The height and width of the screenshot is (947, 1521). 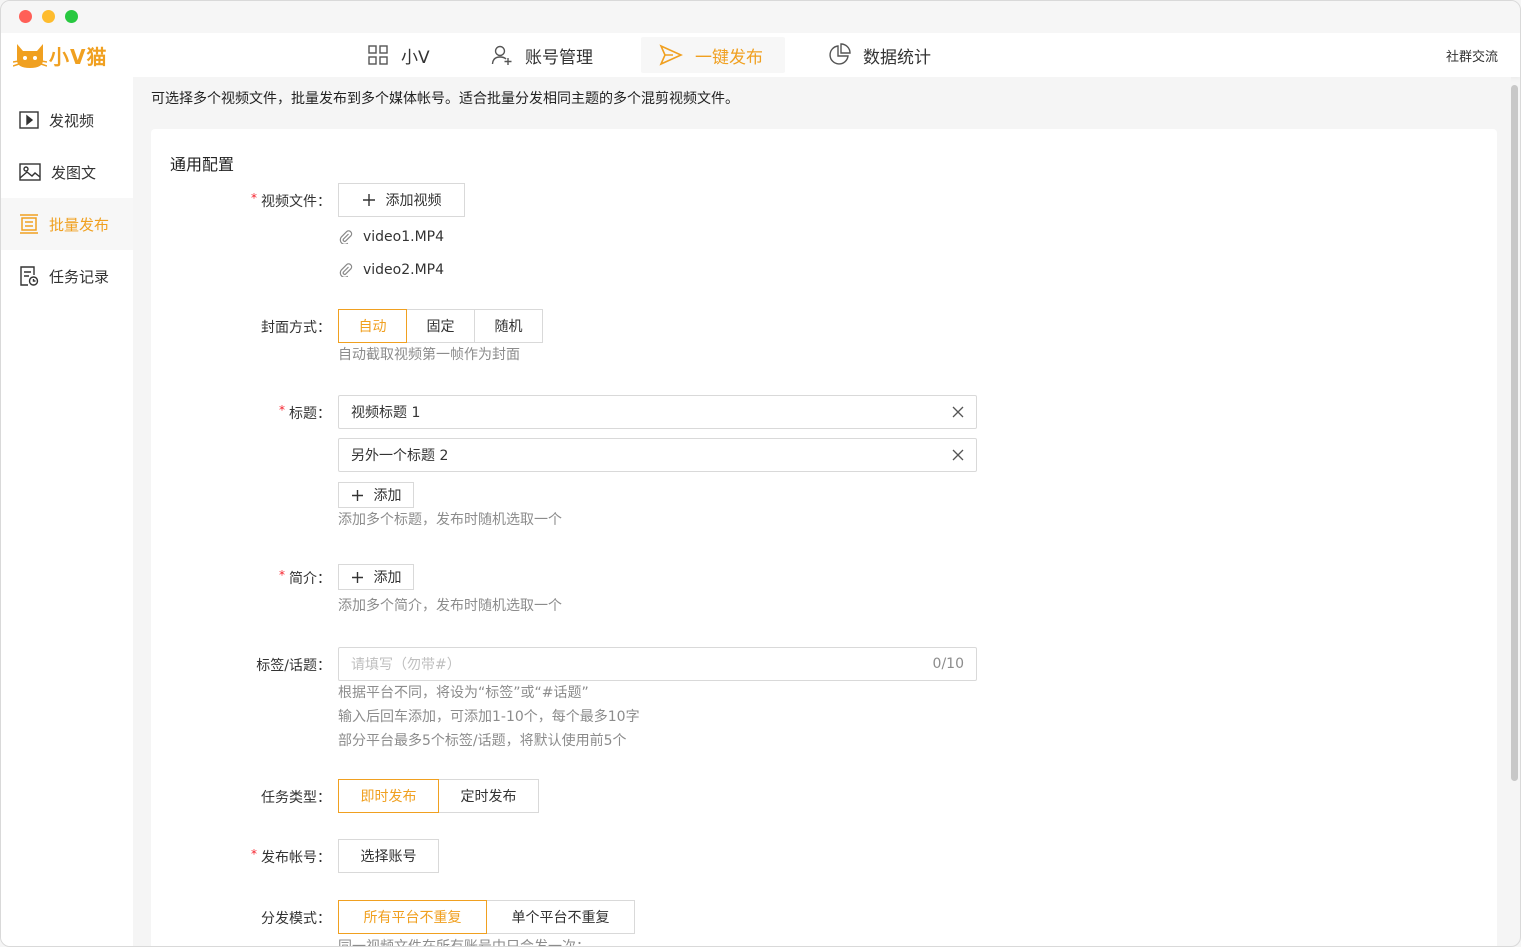 What do you see at coordinates (388, 856) in the screenshot?
I see `select-account-button: 选择账号` at bounding box center [388, 856].